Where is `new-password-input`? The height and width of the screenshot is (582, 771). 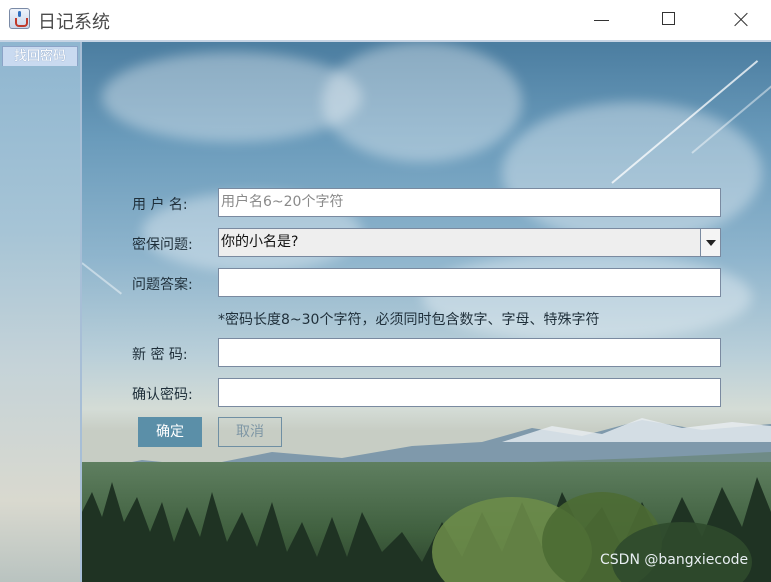
new-password-input is located at coordinates (469, 352).